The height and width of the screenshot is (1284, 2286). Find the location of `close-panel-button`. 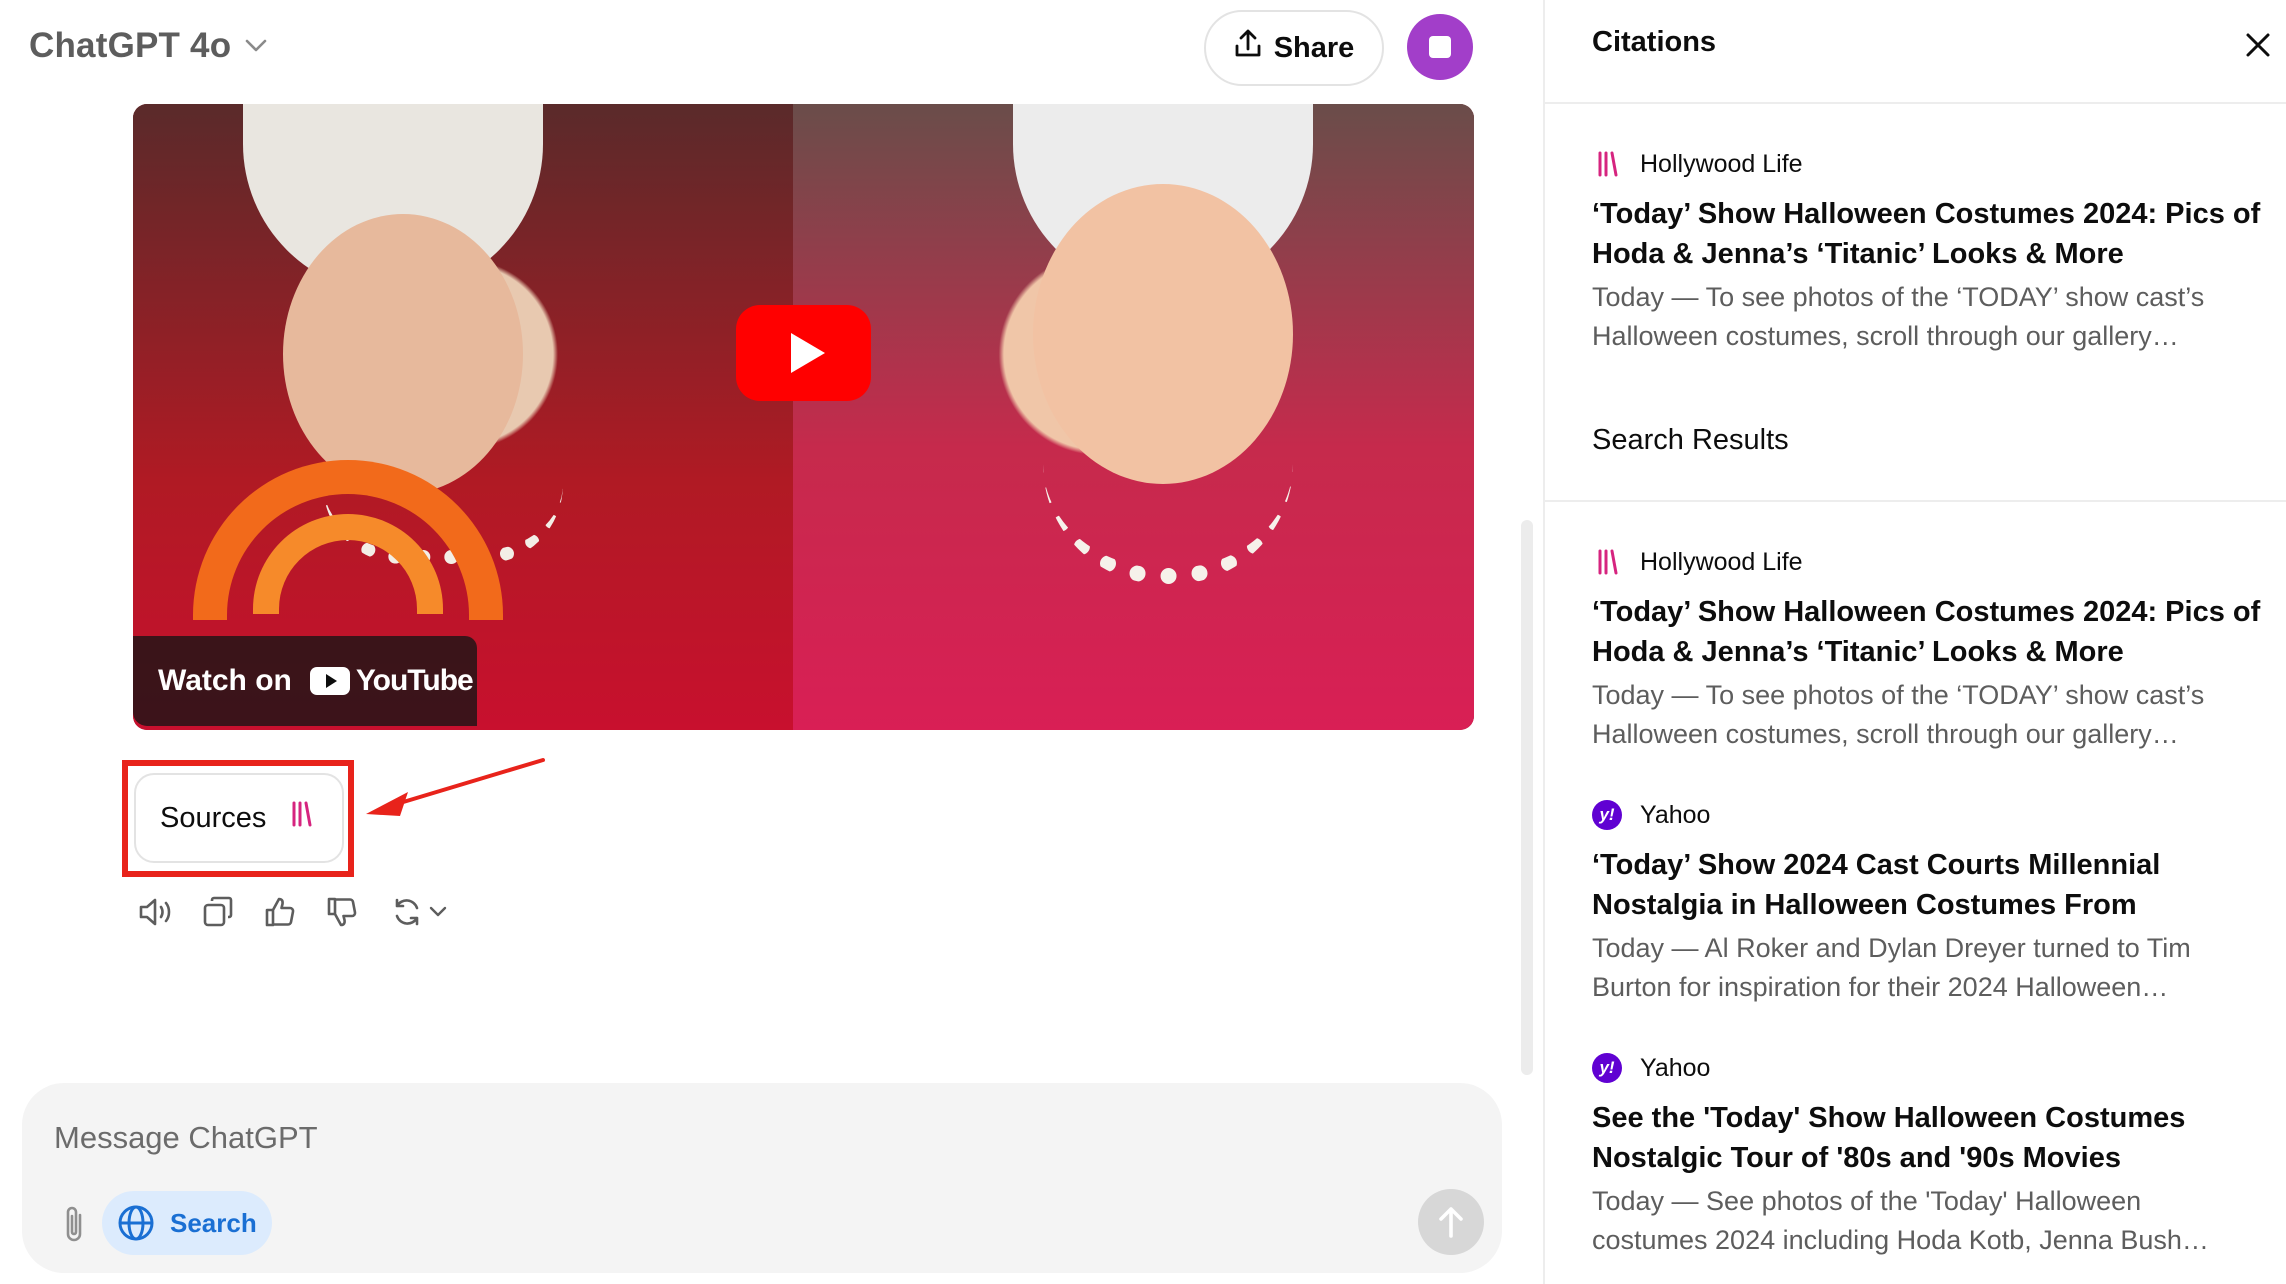

close-panel-button is located at coordinates (2258, 45).